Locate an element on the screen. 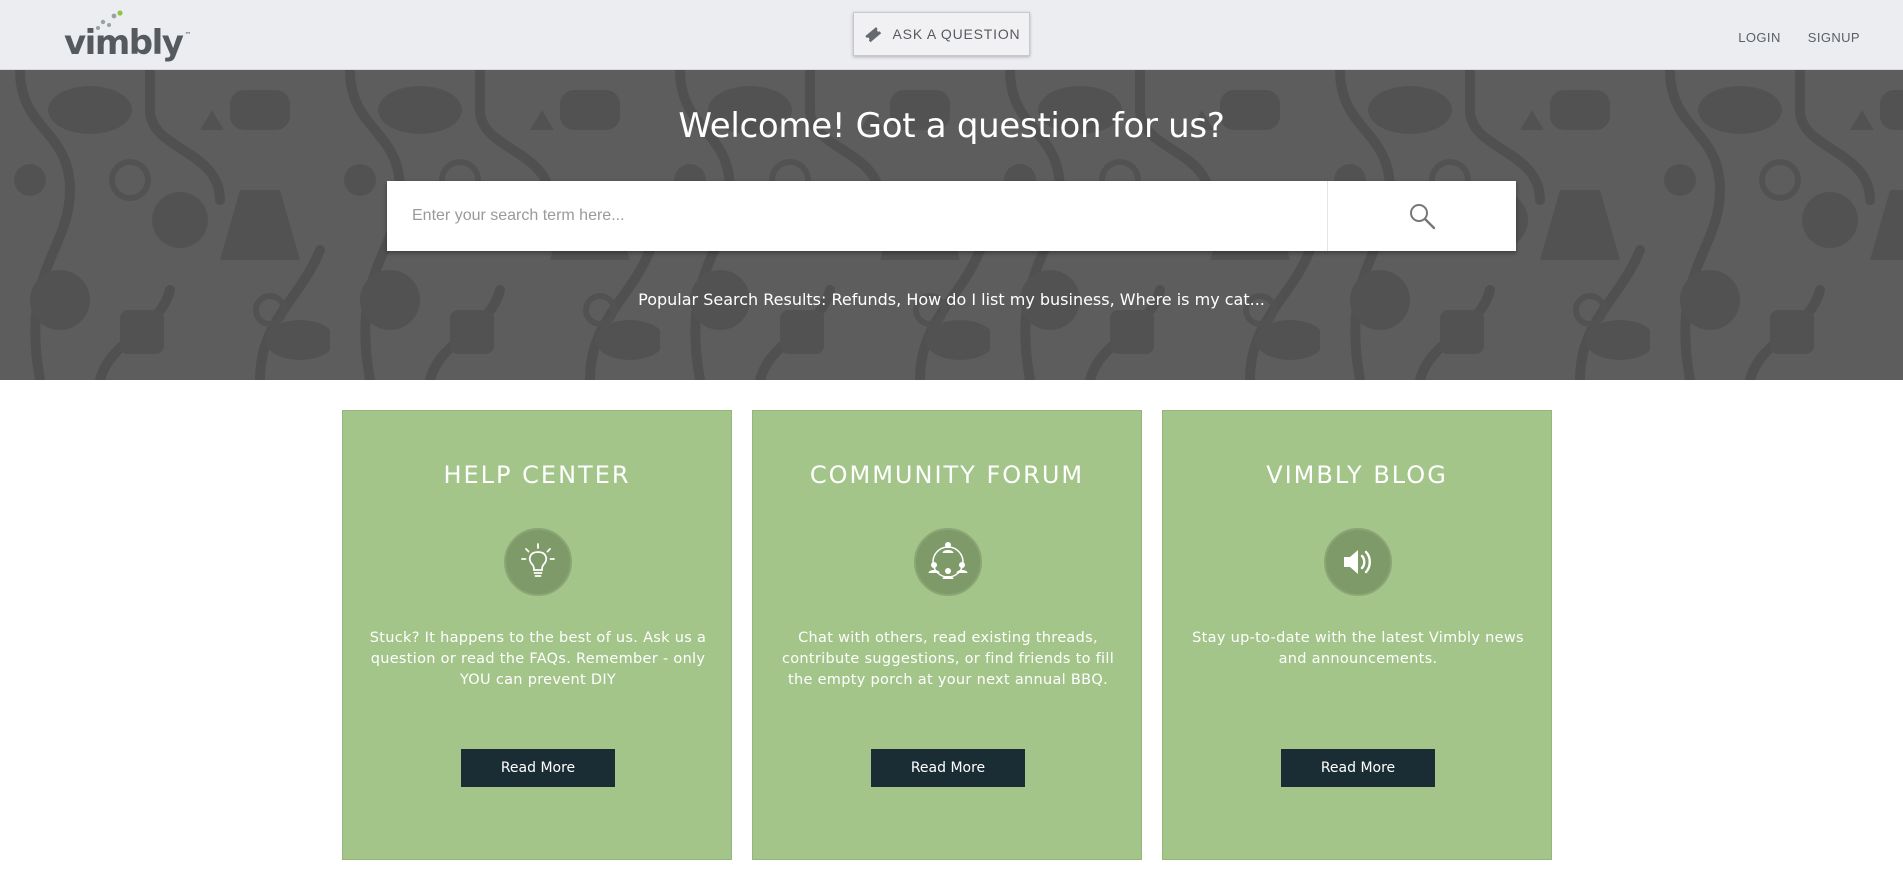 The image size is (1903, 890). card-title: VIMBLY BLOG is located at coordinates (1357, 475).